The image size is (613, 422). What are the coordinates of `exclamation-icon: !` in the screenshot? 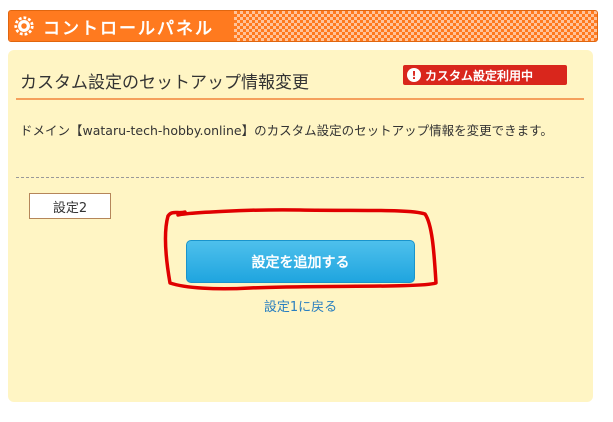 It's located at (414, 75).